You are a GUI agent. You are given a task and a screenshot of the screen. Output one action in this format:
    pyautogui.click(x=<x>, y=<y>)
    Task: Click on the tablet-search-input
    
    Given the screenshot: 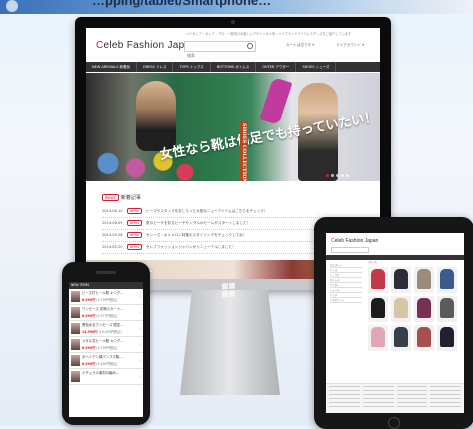 What is the action you would take?
    pyautogui.click(x=350, y=250)
    